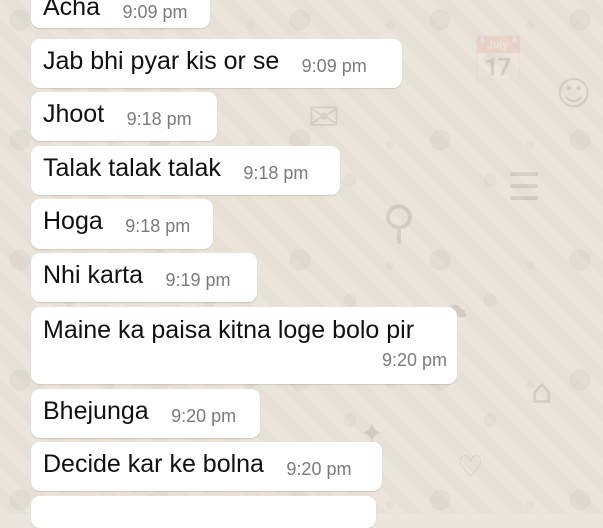 Image resolution: width=603 pixels, height=528 pixels. I want to click on message-text: Jhoot, so click(74, 114).